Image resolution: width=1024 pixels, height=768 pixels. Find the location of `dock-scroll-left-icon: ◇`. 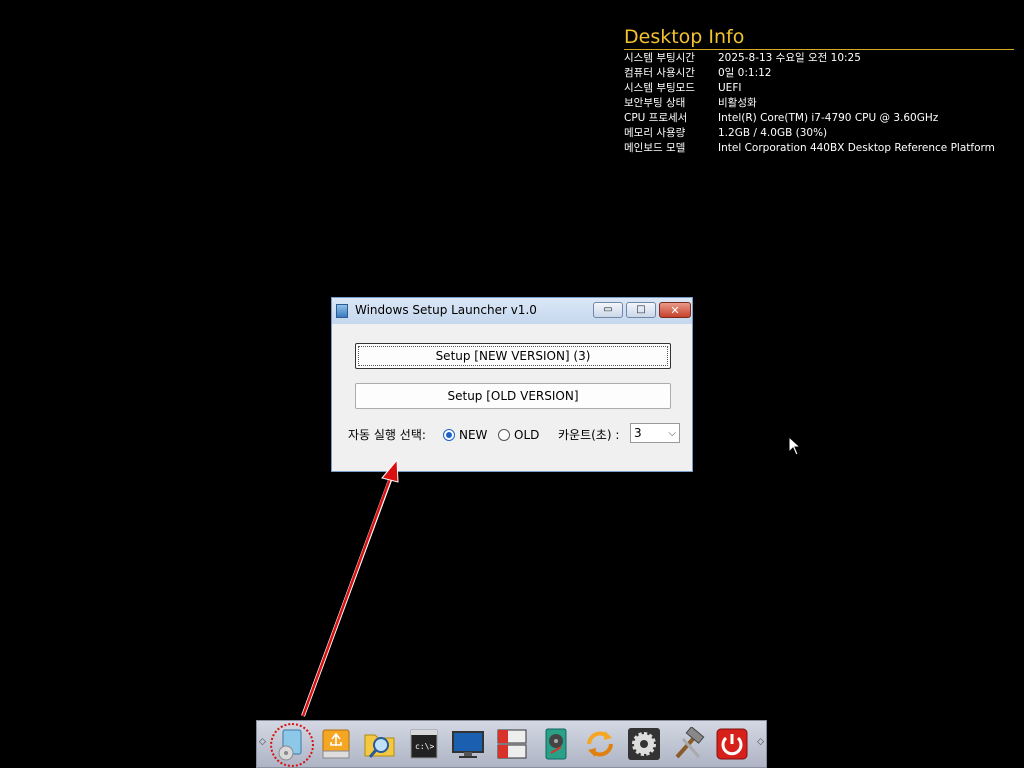

dock-scroll-left-icon: ◇ is located at coordinates (262, 742).